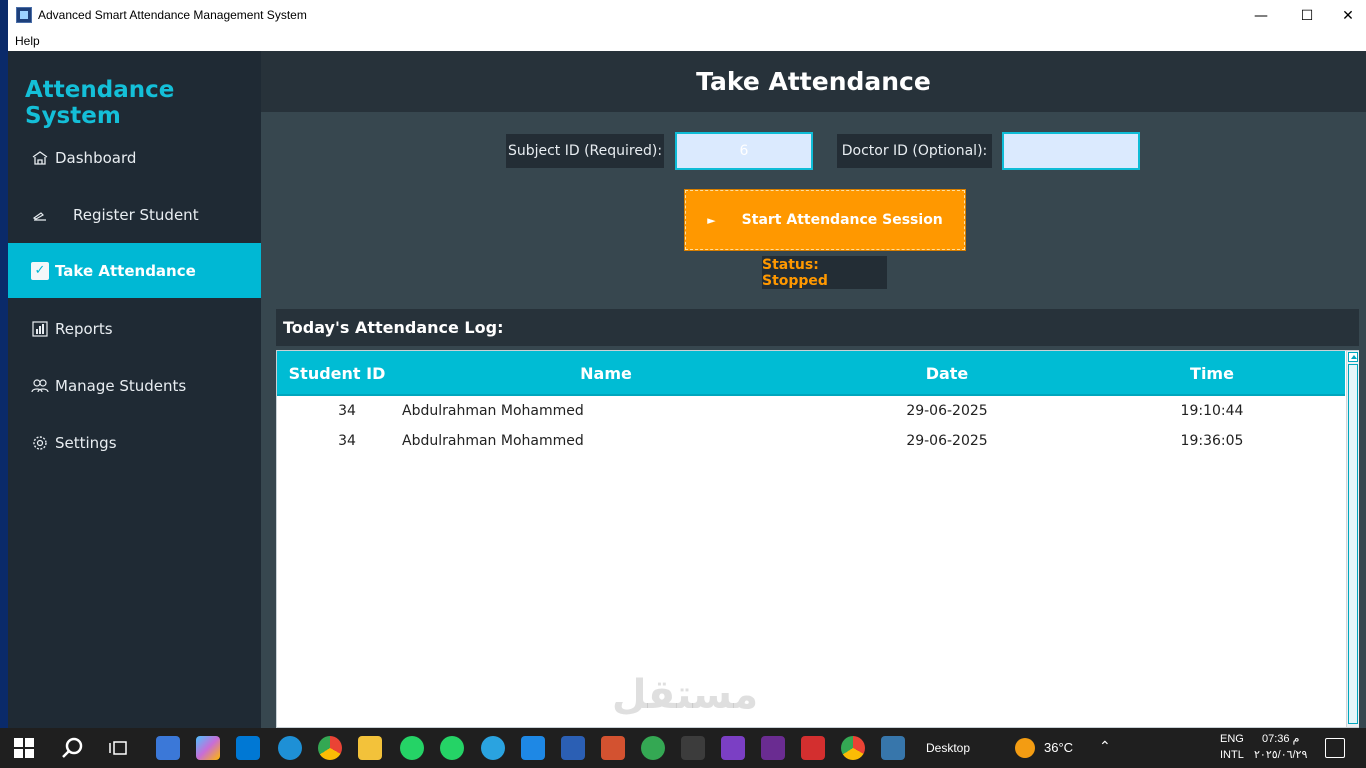  I want to click on weather-temp: 36°C, so click(1058, 747).